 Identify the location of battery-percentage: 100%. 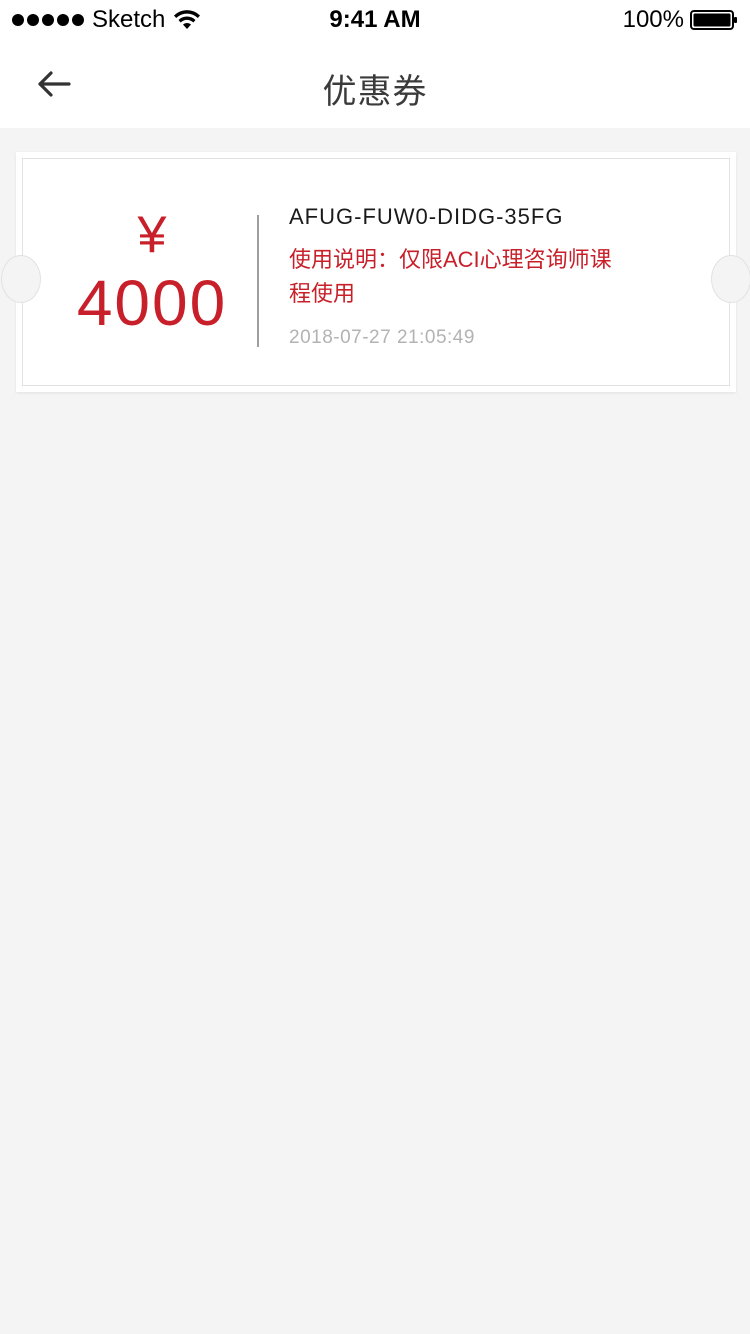
(653, 19).